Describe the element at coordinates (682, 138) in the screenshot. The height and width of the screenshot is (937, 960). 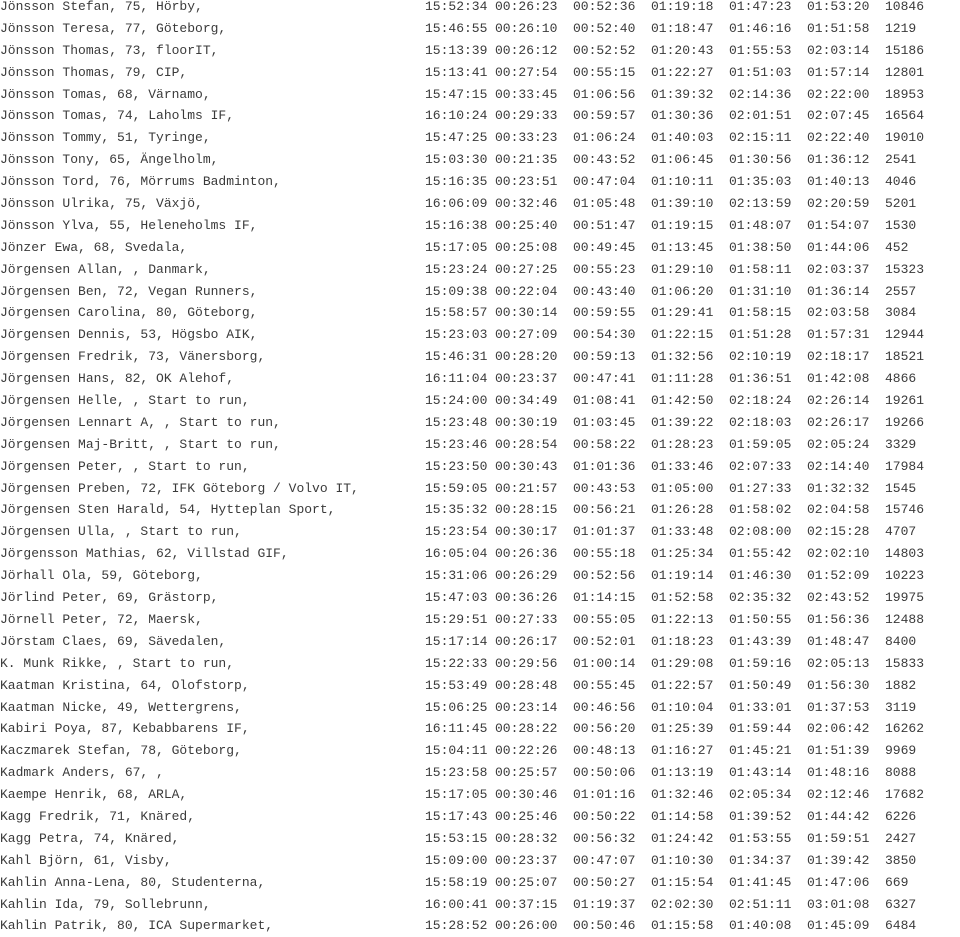
I see `split-time-3: 01:40:03` at that location.